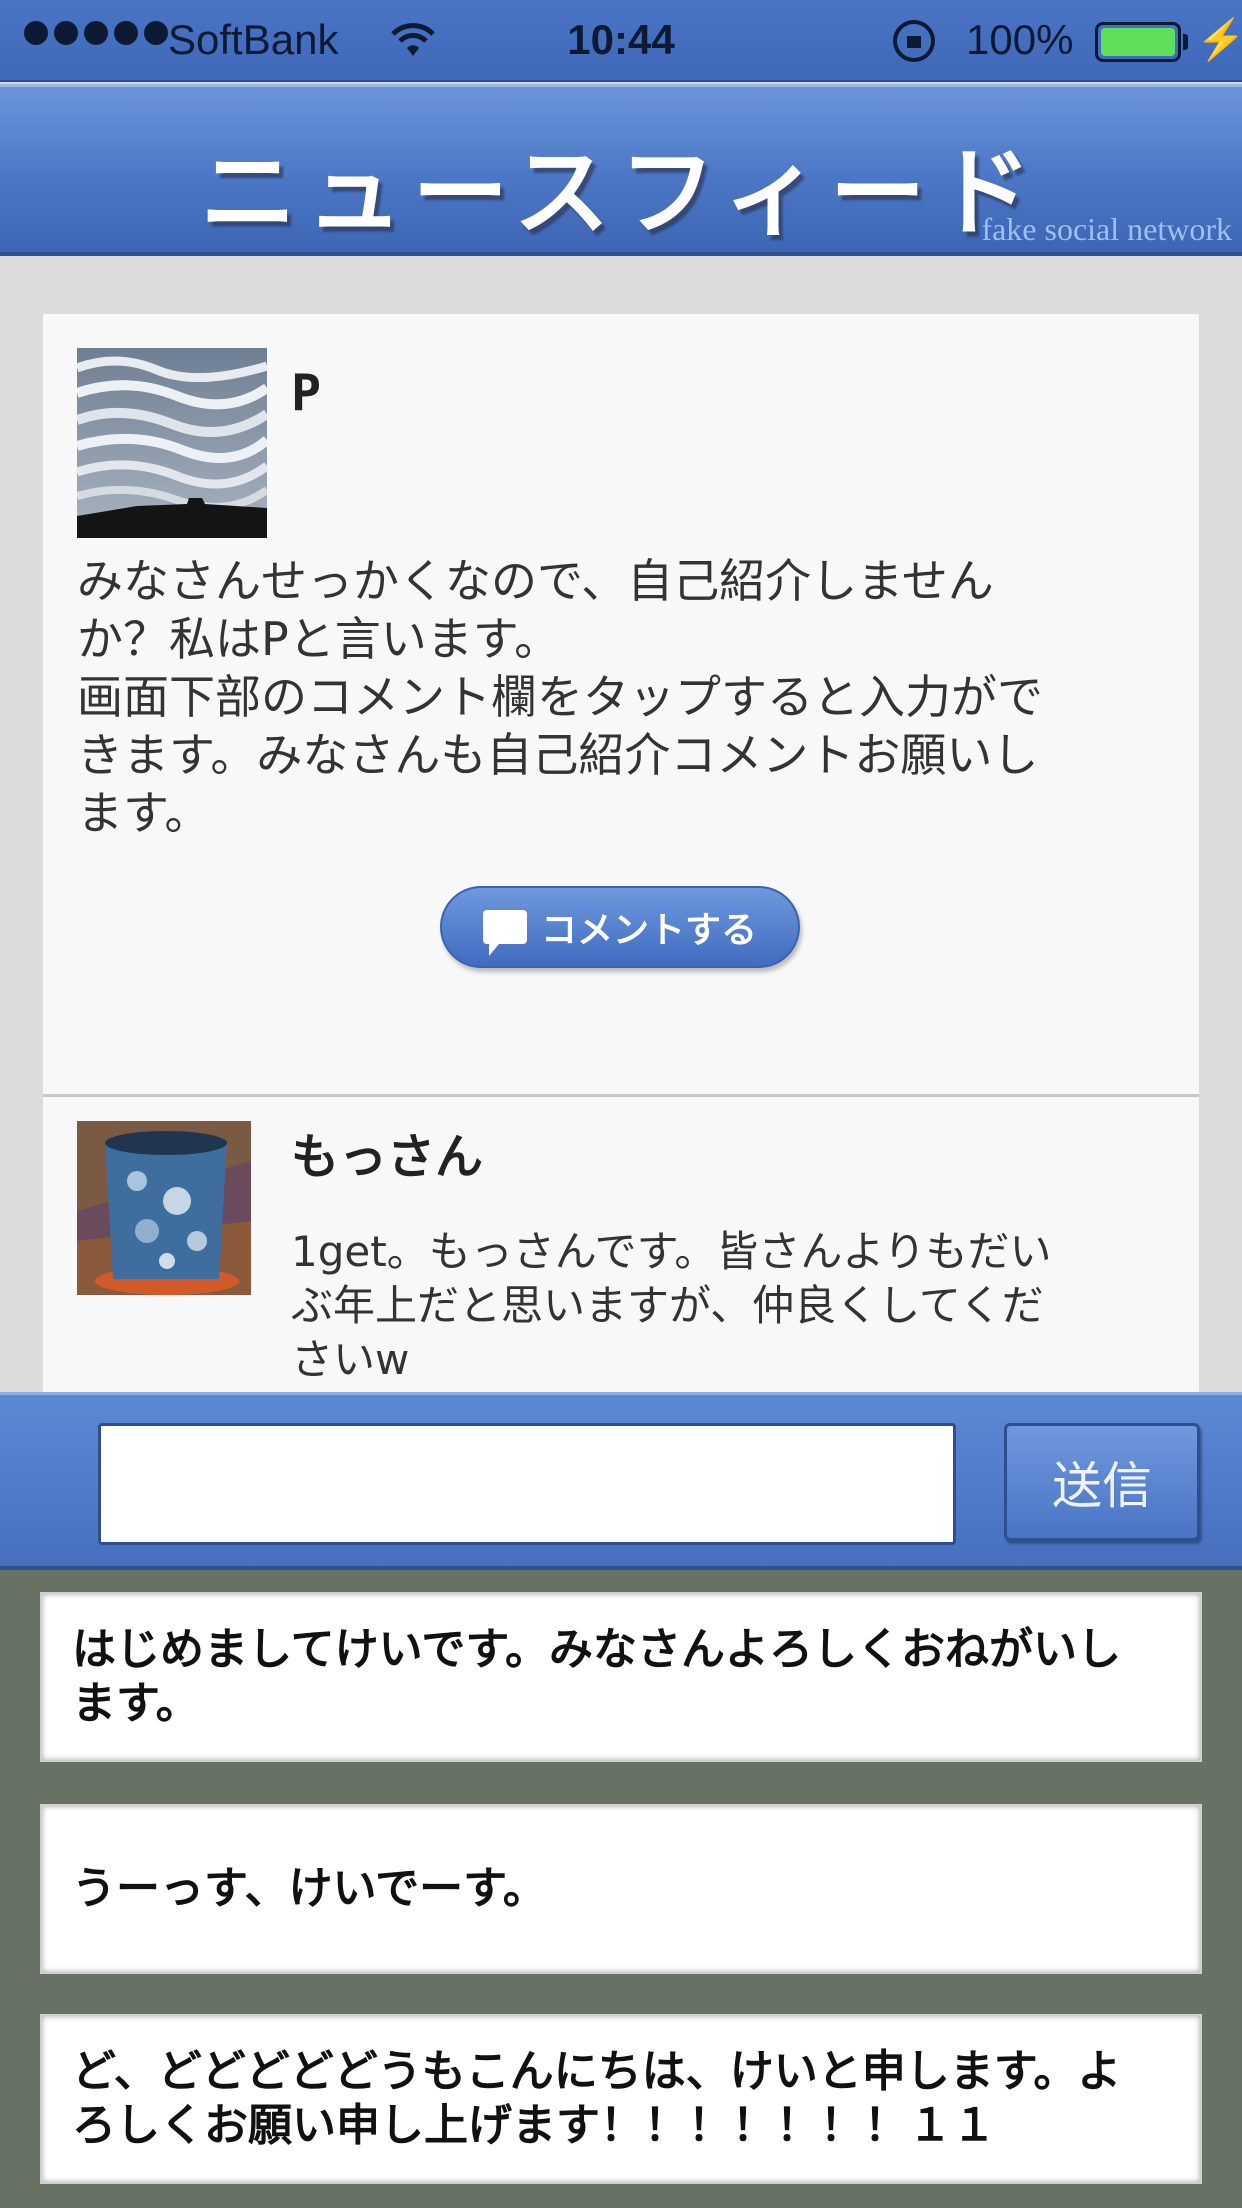  I want to click on battery-percentage: 100%, so click(1020, 39).